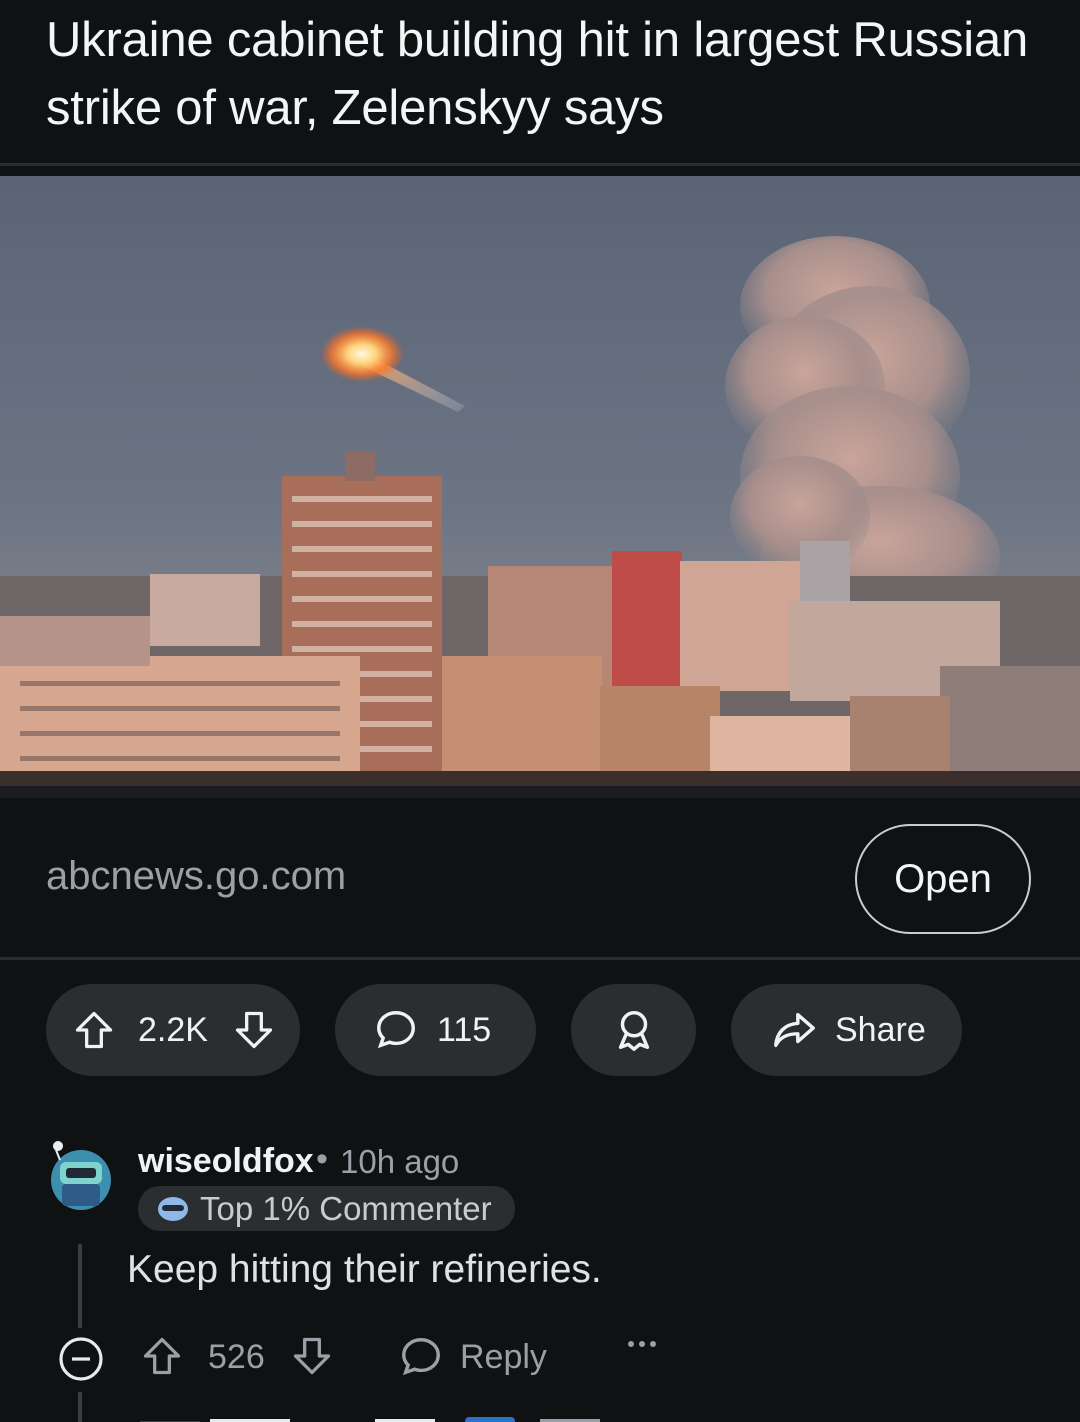  I want to click on avatar, so click(81, 1177).